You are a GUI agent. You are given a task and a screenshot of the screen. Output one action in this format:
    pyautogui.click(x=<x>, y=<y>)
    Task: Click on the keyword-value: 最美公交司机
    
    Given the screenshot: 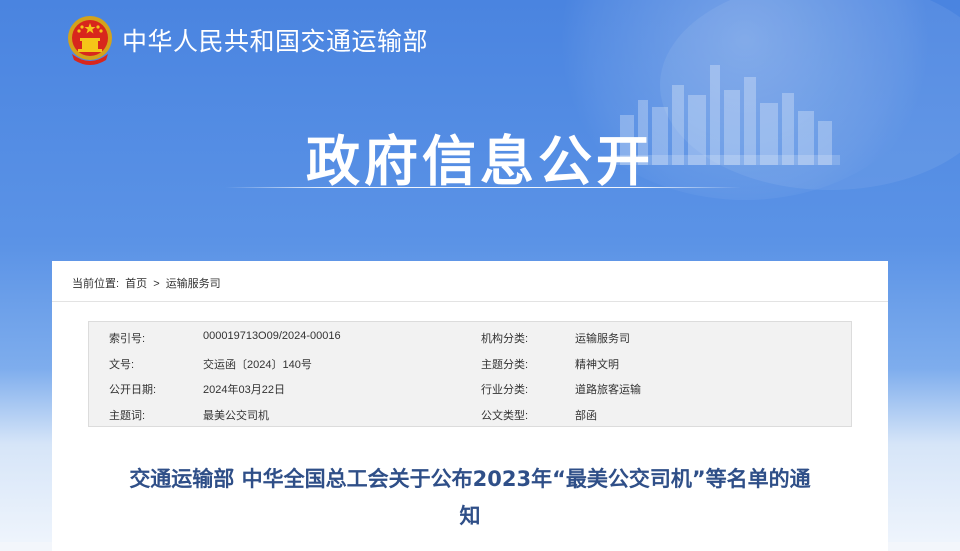 What is the action you would take?
    pyautogui.click(x=236, y=416)
    